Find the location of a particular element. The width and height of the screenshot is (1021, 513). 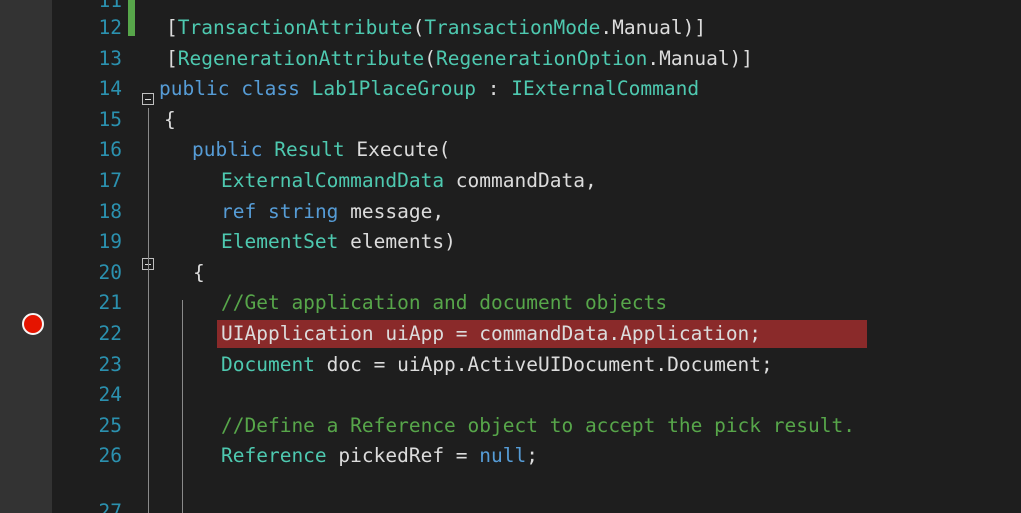

code-token: TransactionMode is located at coordinates (512, 27).